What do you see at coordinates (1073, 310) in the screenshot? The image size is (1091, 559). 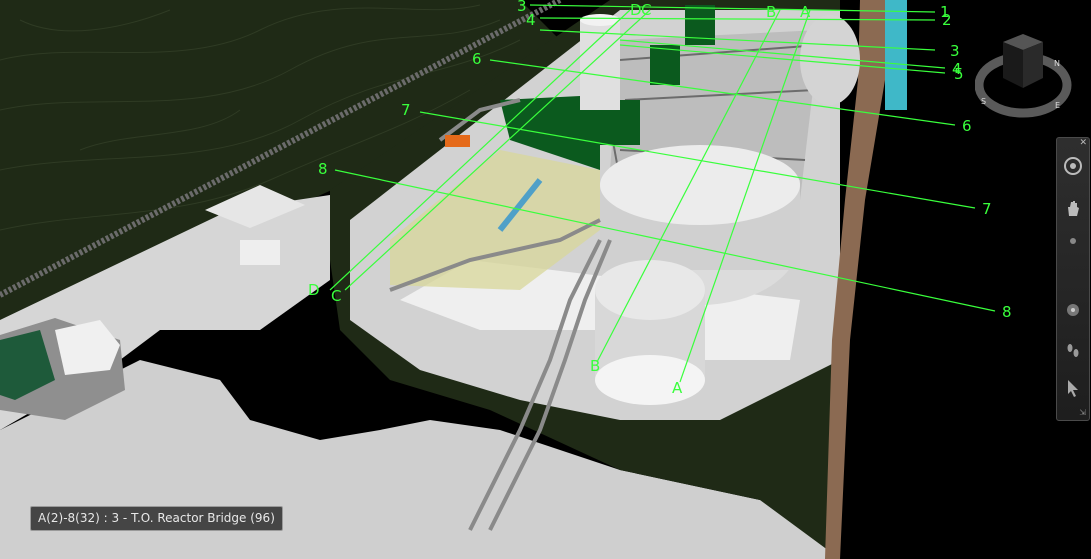 I see `orbit-icon` at bounding box center [1073, 310].